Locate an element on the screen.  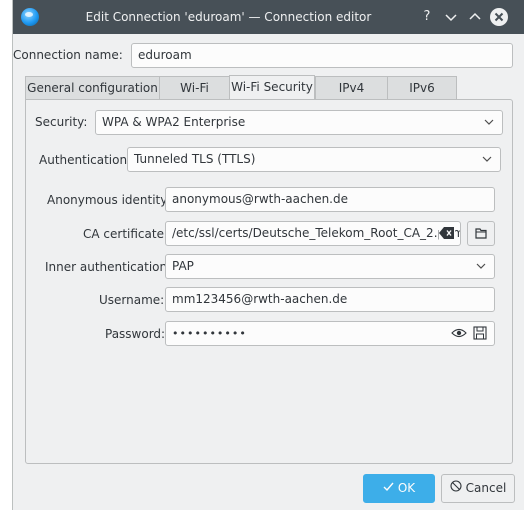
minimize-button is located at coordinates (451, 17).